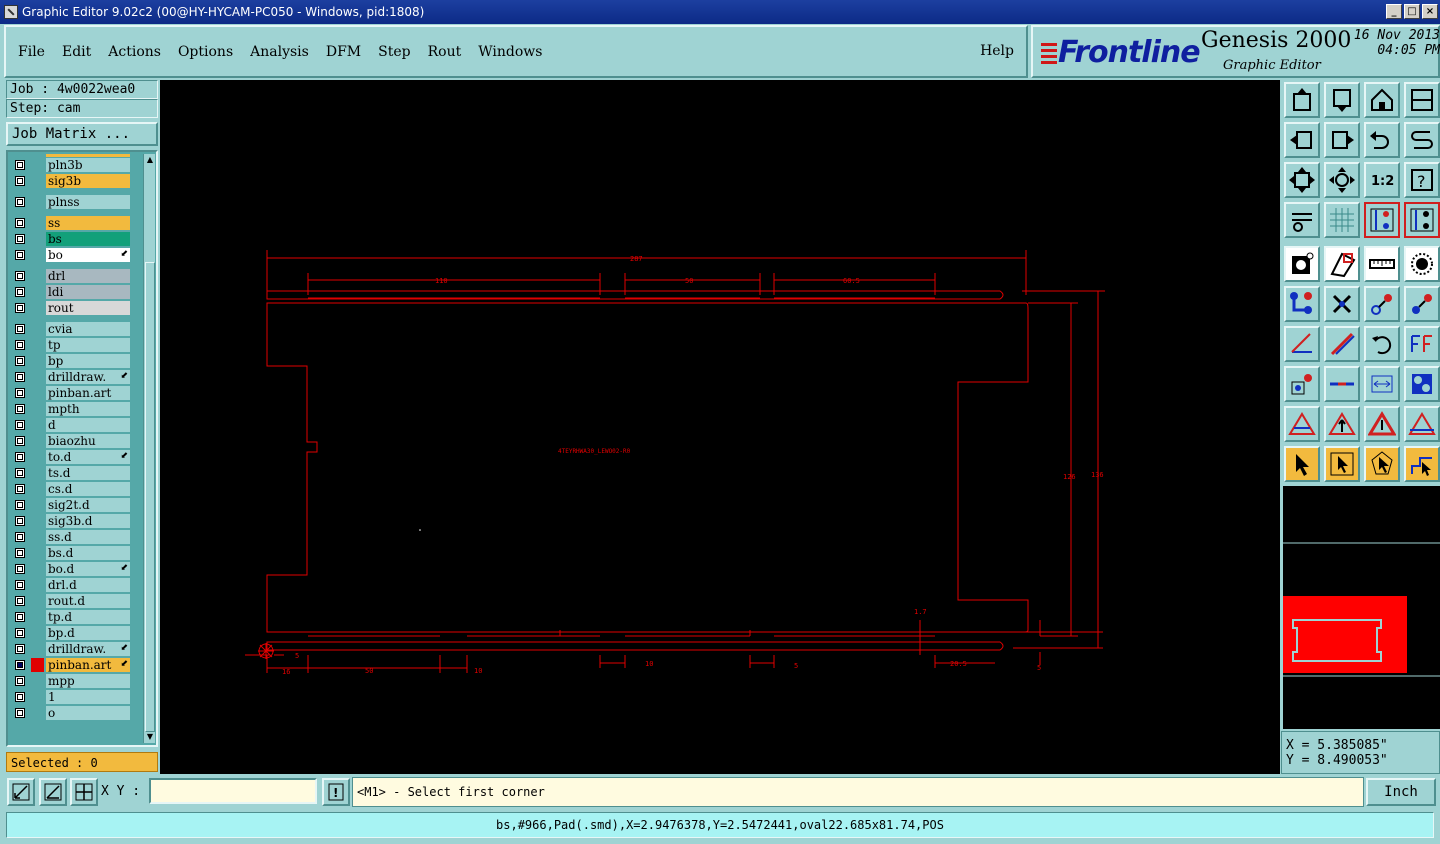 The width and height of the screenshot is (1440, 844). What do you see at coordinates (1422, 464) in the screenshot?
I see `select-net-icon` at bounding box center [1422, 464].